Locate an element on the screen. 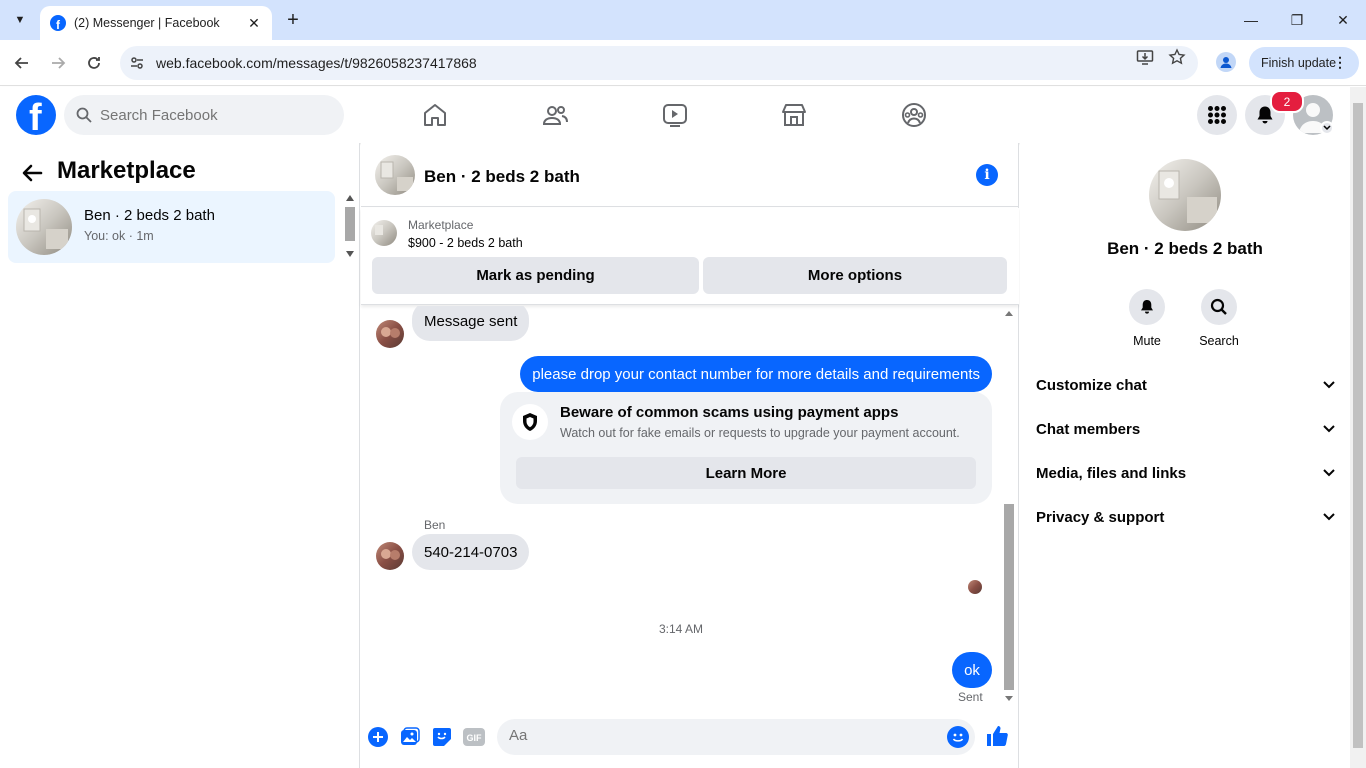 The height and width of the screenshot is (768, 1366). mark-as-pending-button: Mark as pending is located at coordinates (535, 275).